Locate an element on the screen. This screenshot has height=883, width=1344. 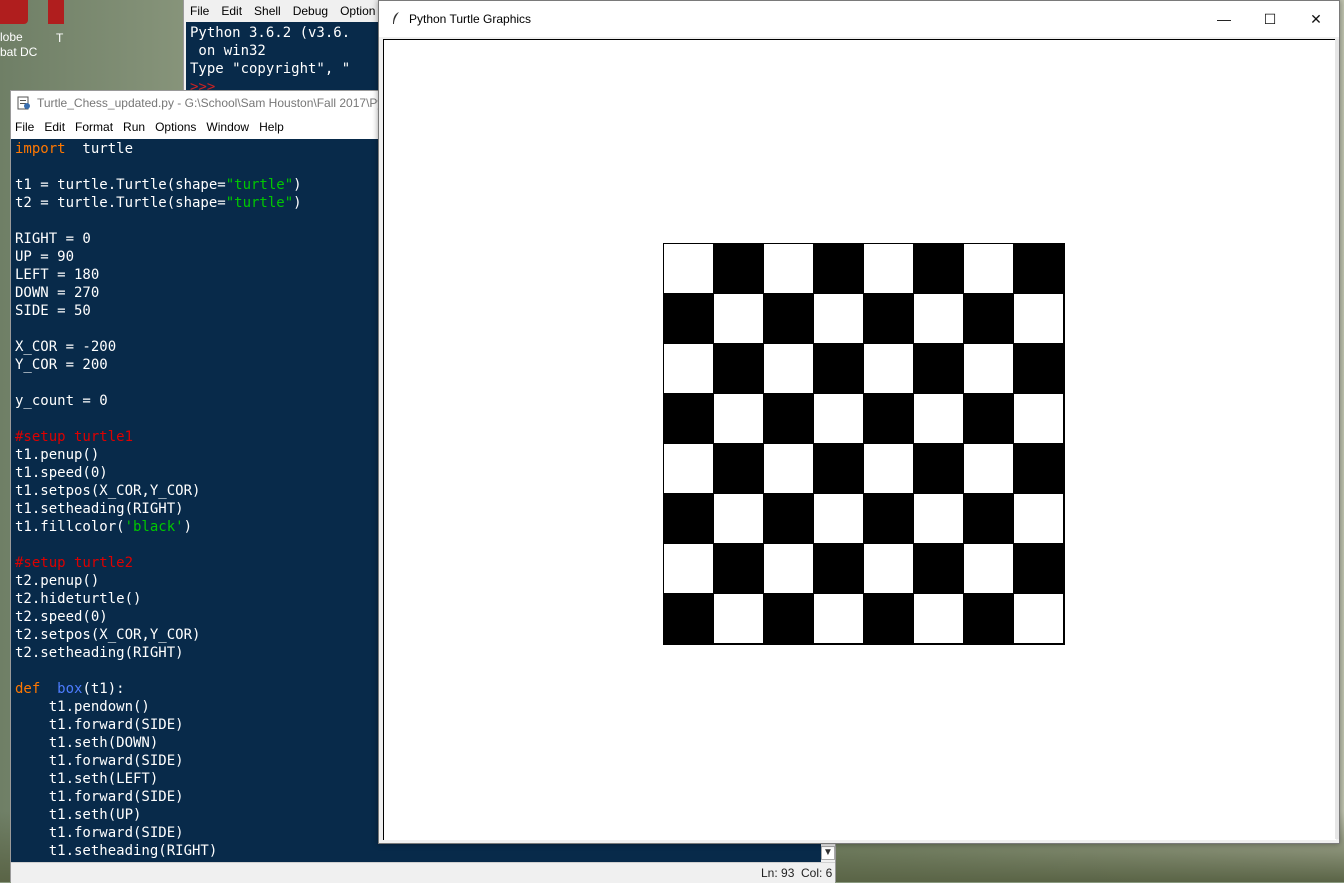
turtle-titlebar: Python Turtle Graphics — ☐ ✕ is located at coordinates (859, 19).